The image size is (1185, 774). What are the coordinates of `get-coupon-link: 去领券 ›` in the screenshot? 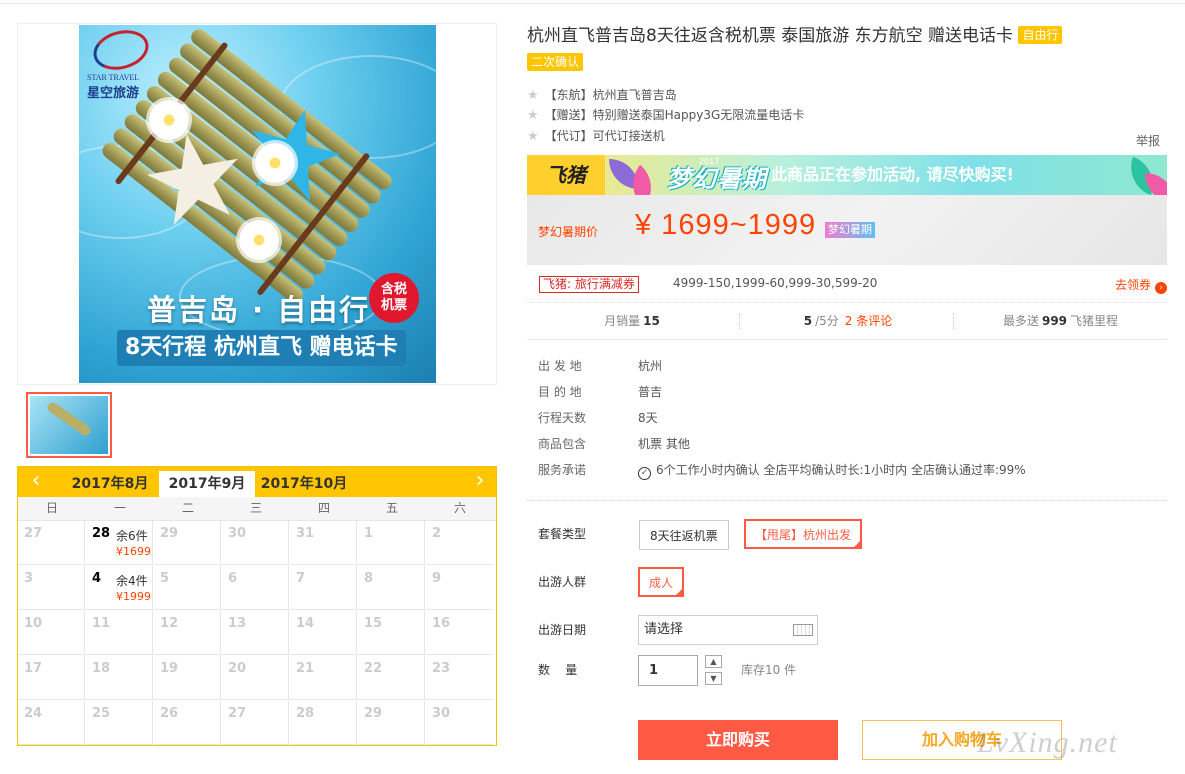 It's located at (1141, 285).